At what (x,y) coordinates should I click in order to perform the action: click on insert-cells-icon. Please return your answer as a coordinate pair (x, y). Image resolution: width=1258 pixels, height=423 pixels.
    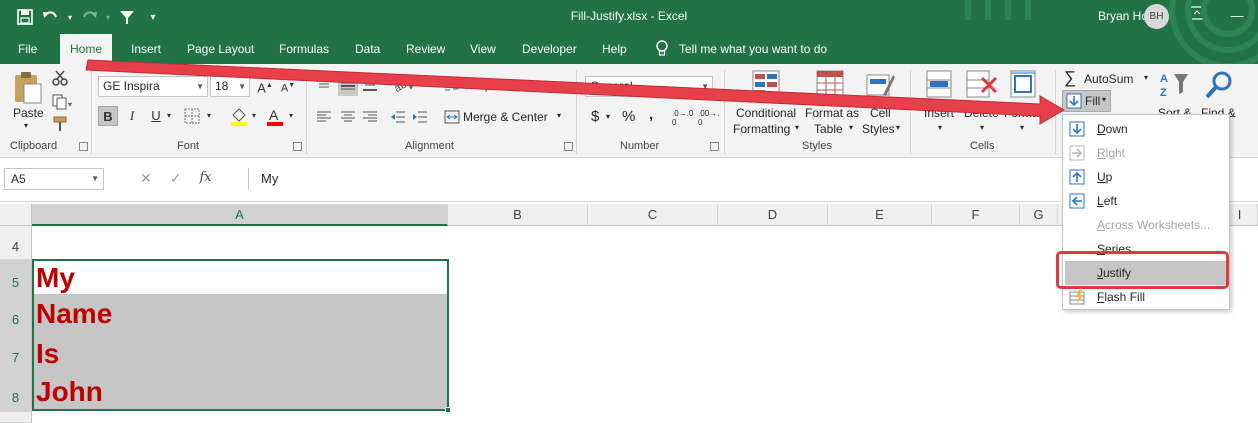
    Looking at the image, I should click on (940, 86).